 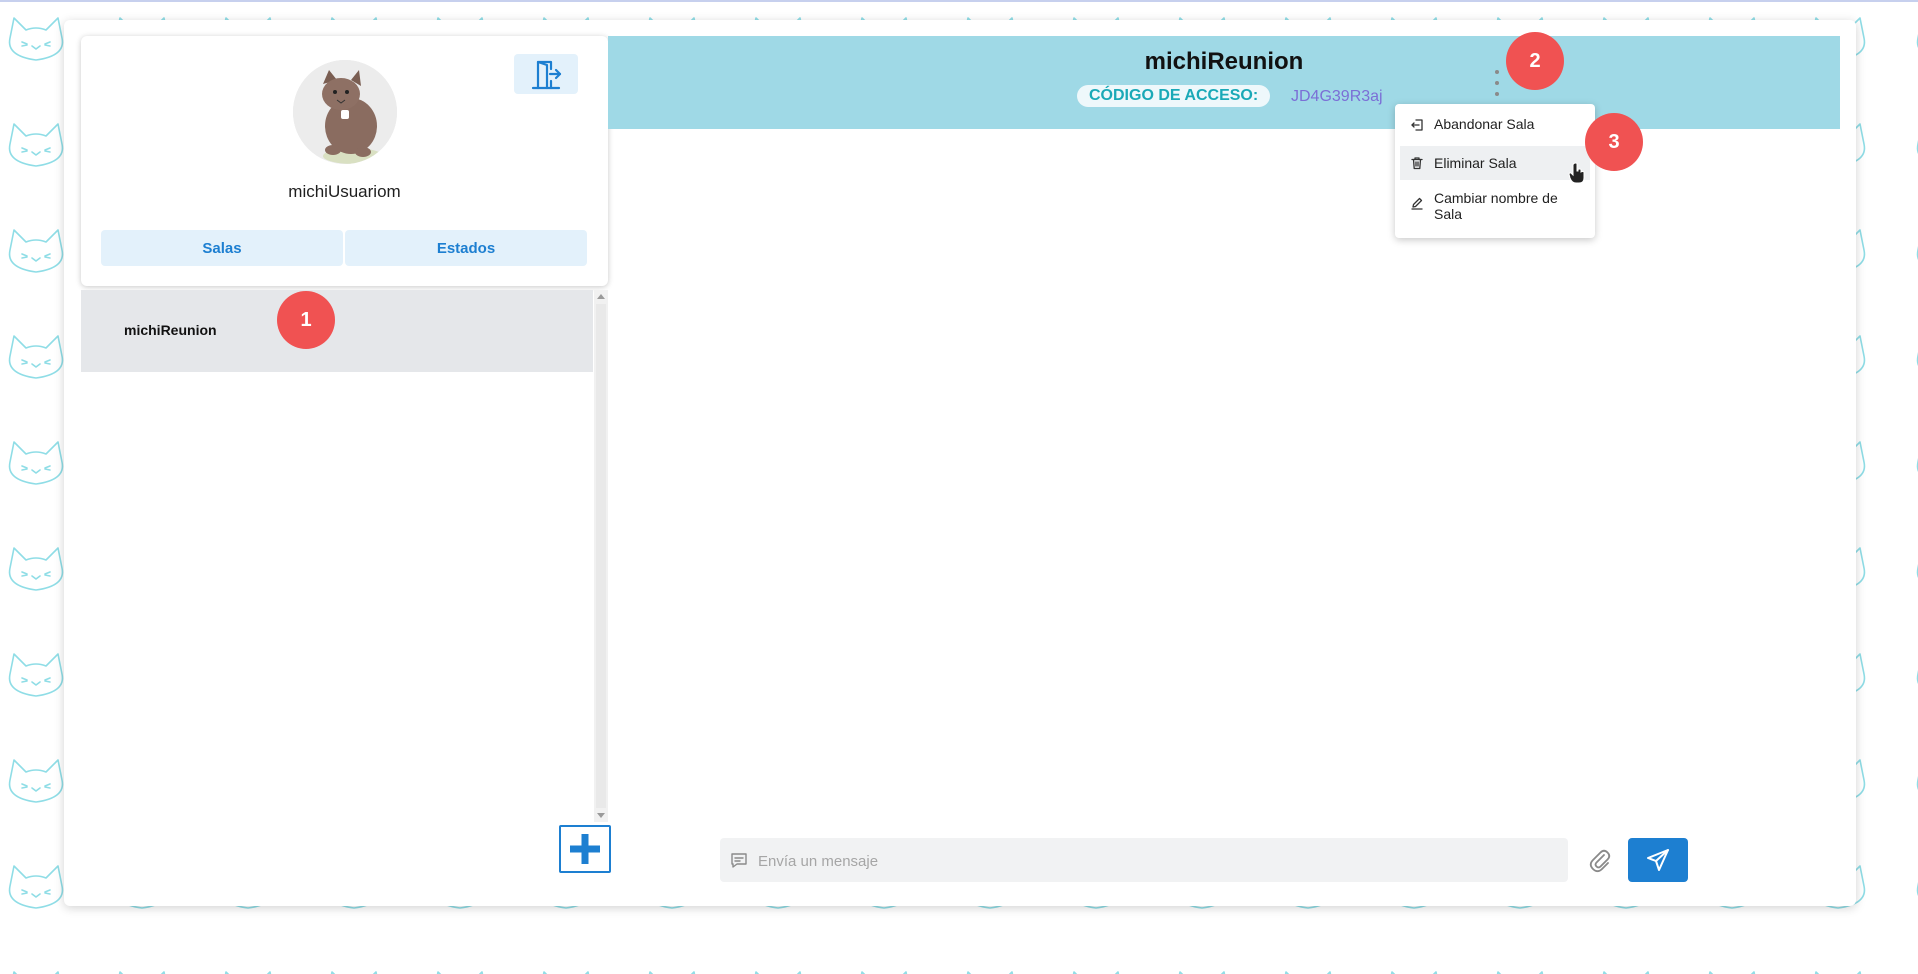 I want to click on logout-button, so click(x=546, y=74).